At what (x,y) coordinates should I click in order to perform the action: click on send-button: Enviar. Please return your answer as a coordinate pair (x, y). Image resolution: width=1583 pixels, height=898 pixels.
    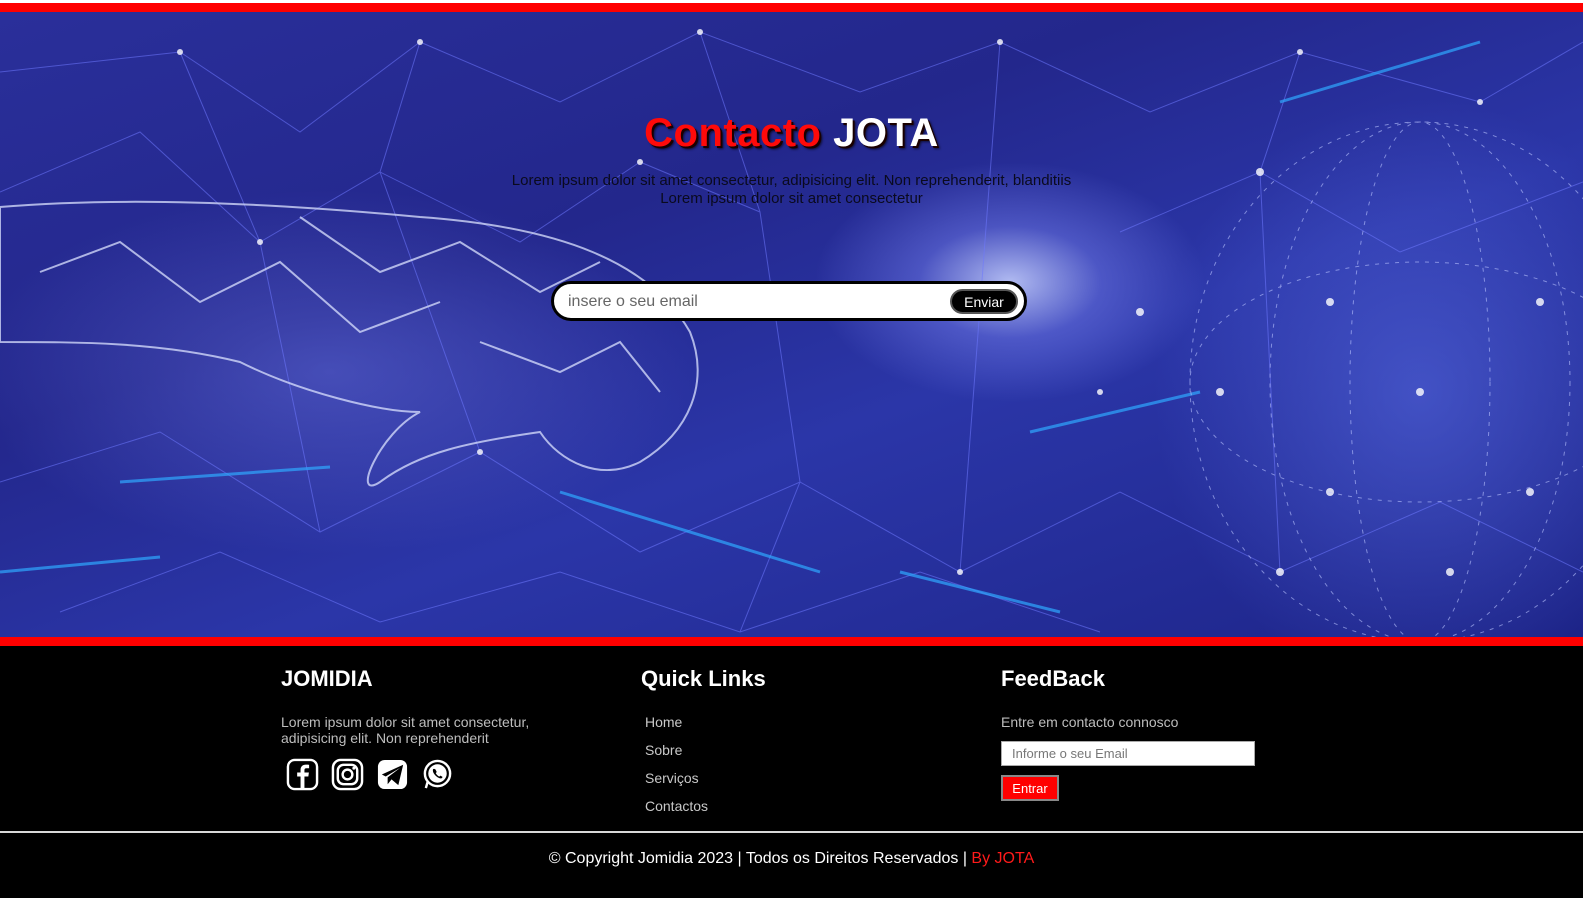
    Looking at the image, I should click on (984, 301).